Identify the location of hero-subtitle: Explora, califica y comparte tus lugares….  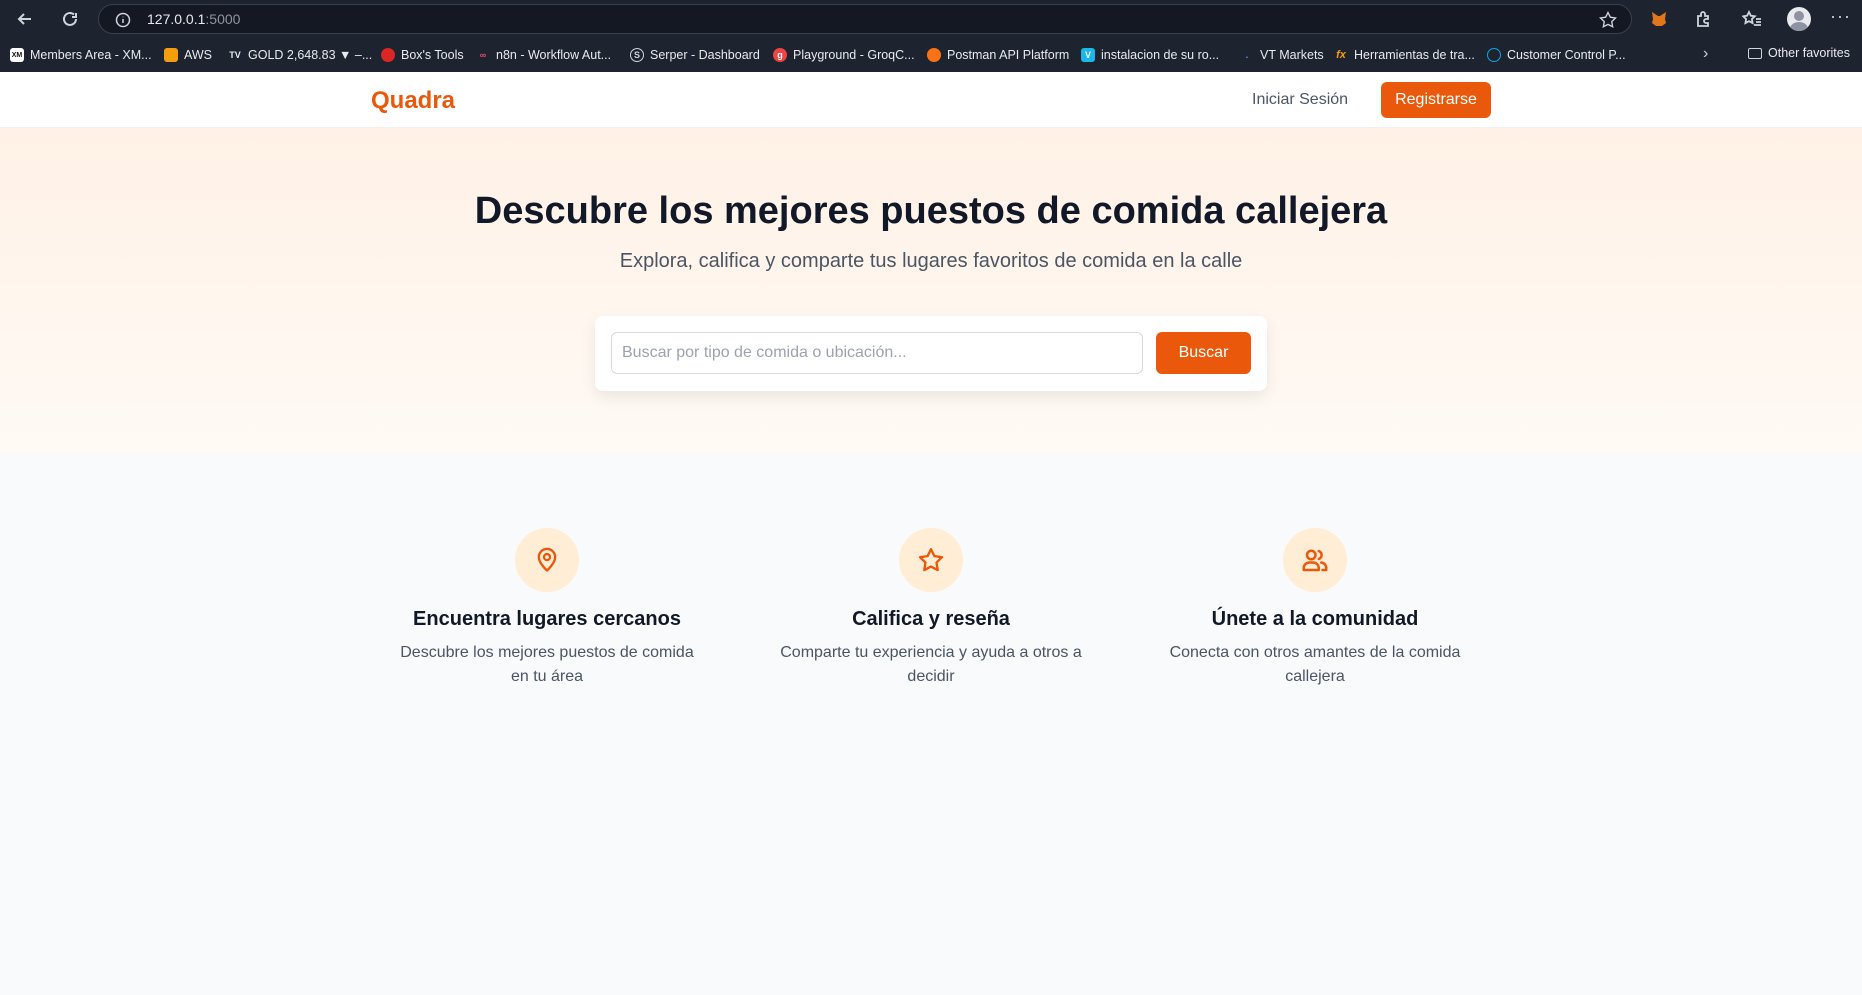
(931, 261).